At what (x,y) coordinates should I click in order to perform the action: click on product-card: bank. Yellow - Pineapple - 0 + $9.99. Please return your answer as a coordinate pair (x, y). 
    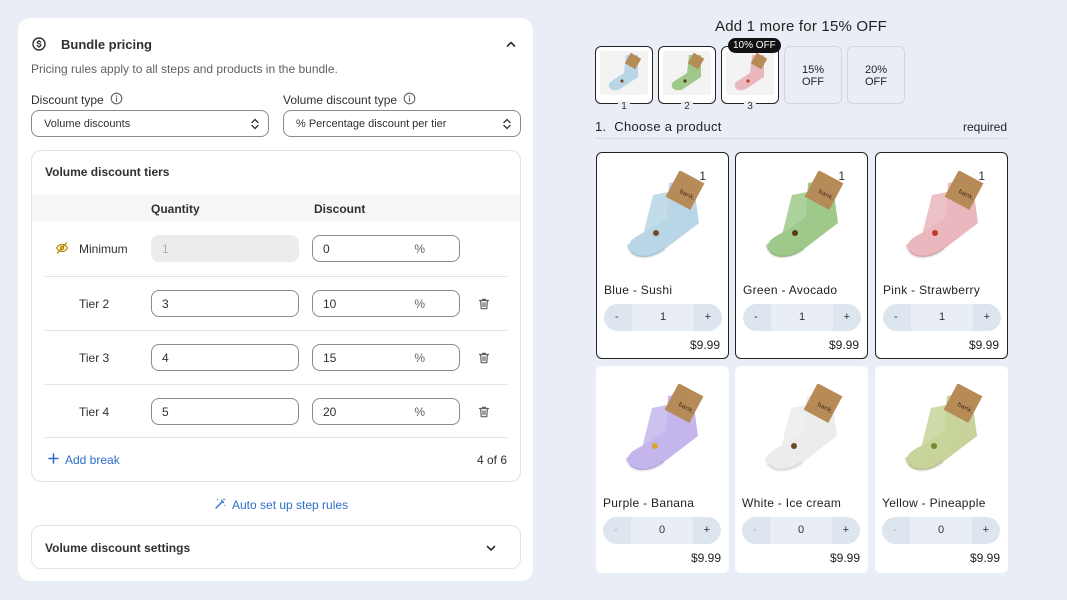
    Looking at the image, I should click on (941, 469).